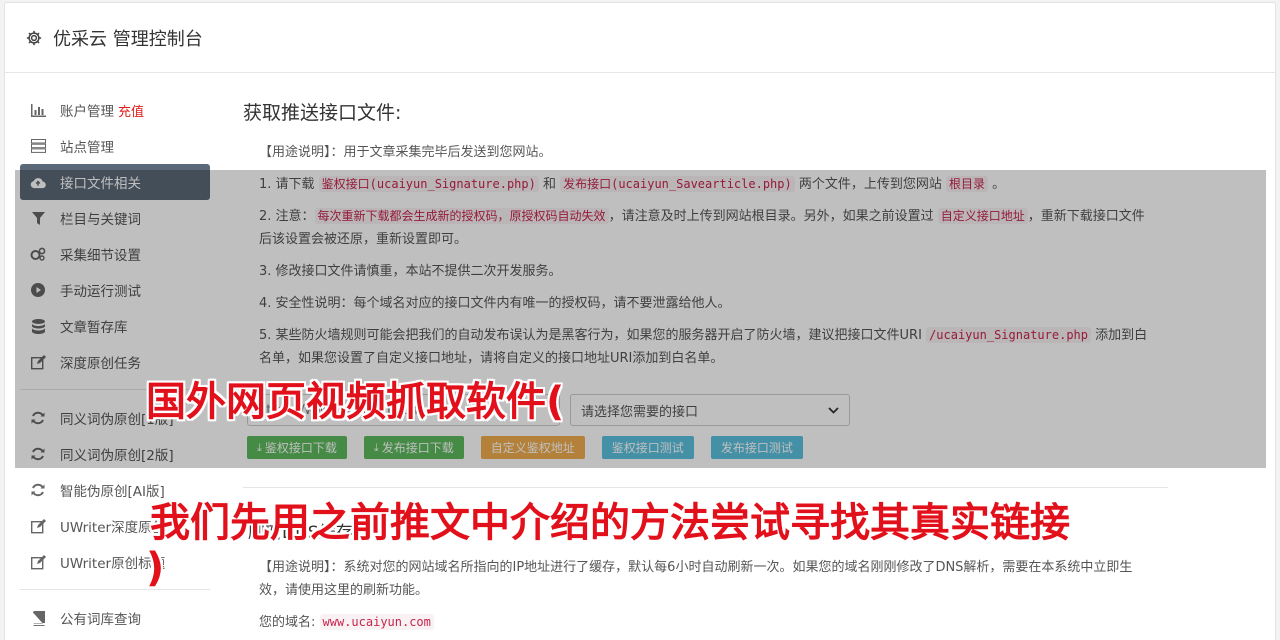 This screenshot has width=1280, height=640. Describe the element at coordinates (87, 112) in the screenshot. I see `sidebar-item-label: 账户管理` at that location.